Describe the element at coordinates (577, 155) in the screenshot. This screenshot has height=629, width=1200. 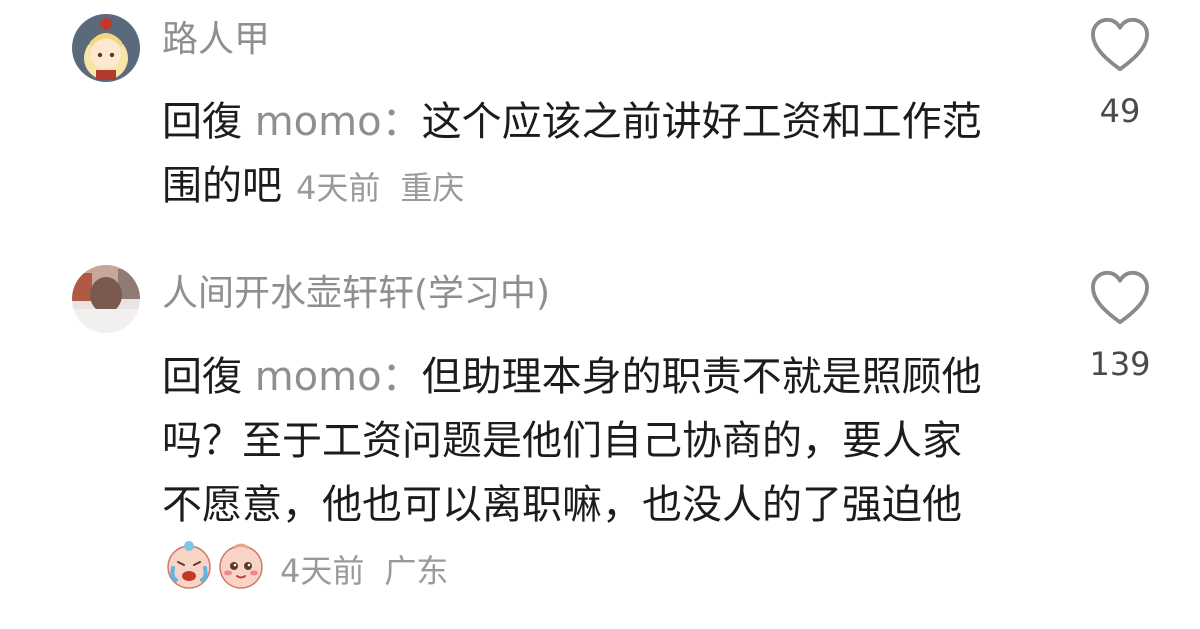
I see `comment-body: 回復 momo：这个应该之前讲好工资和工作范围的吧 4天前 重庆` at that location.